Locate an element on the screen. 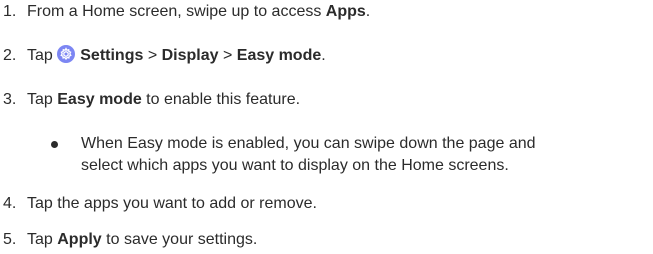 The height and width of the screenshot is (254, 653). step-2: 2. Tap Settings > Display > Easy mode. is located at coordinates (163, 56).